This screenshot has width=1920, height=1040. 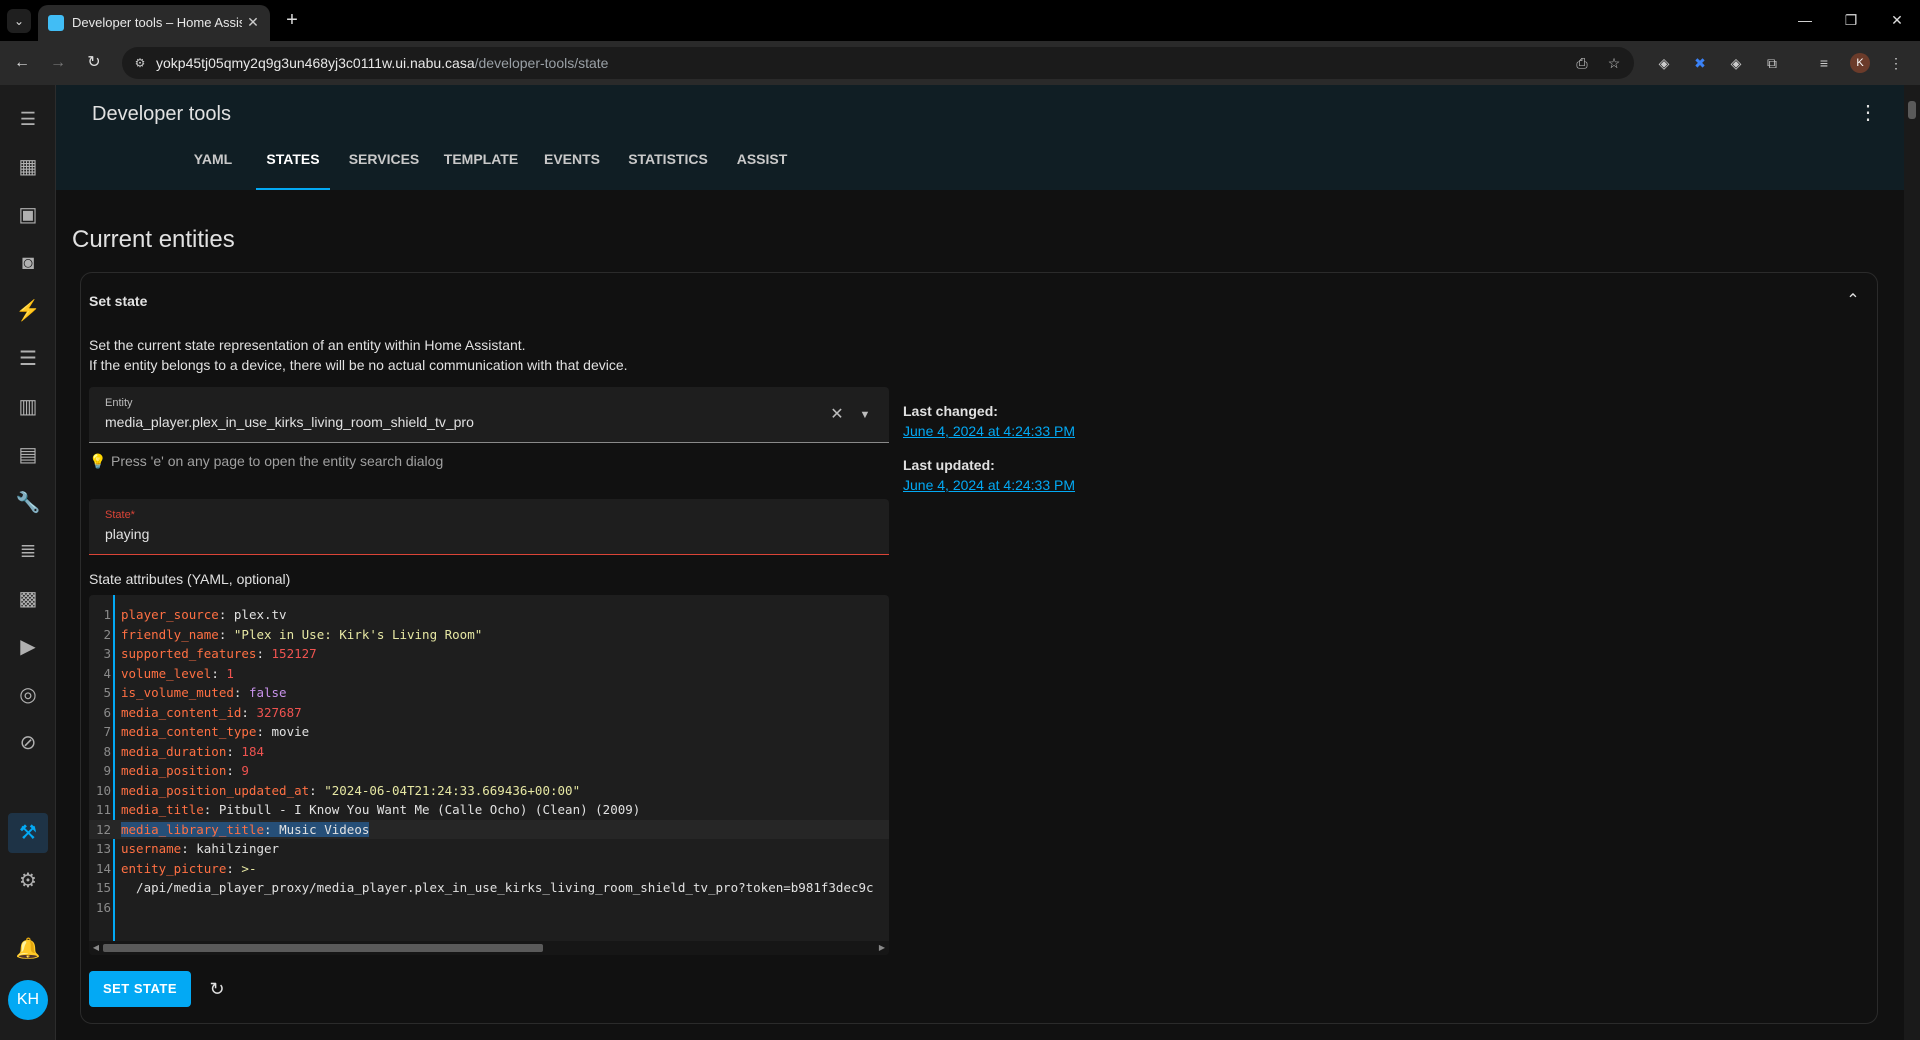 I want to click on tab-template: TEMPLATE, so click(x=481, y=162).